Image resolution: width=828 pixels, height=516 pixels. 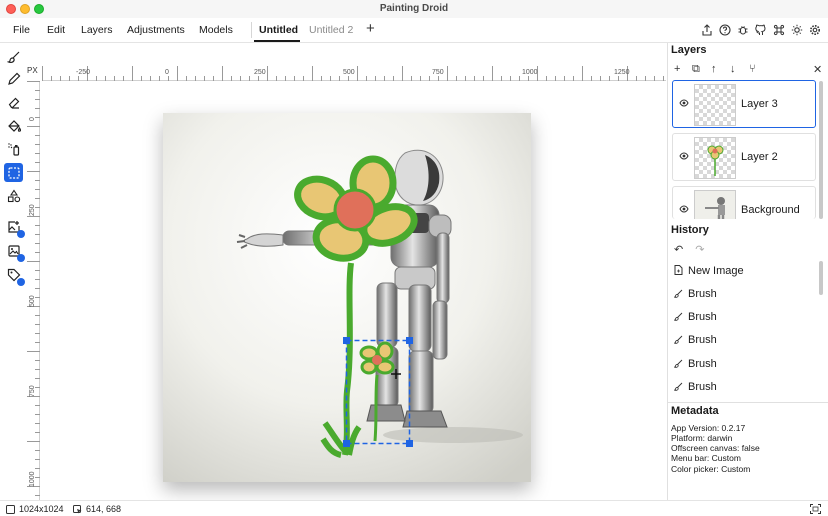 What do you see at coordinates (331, 30) in the screenshot?
I see `tab-untitled-2: Untitled 2` at bounding box center [331, 30].